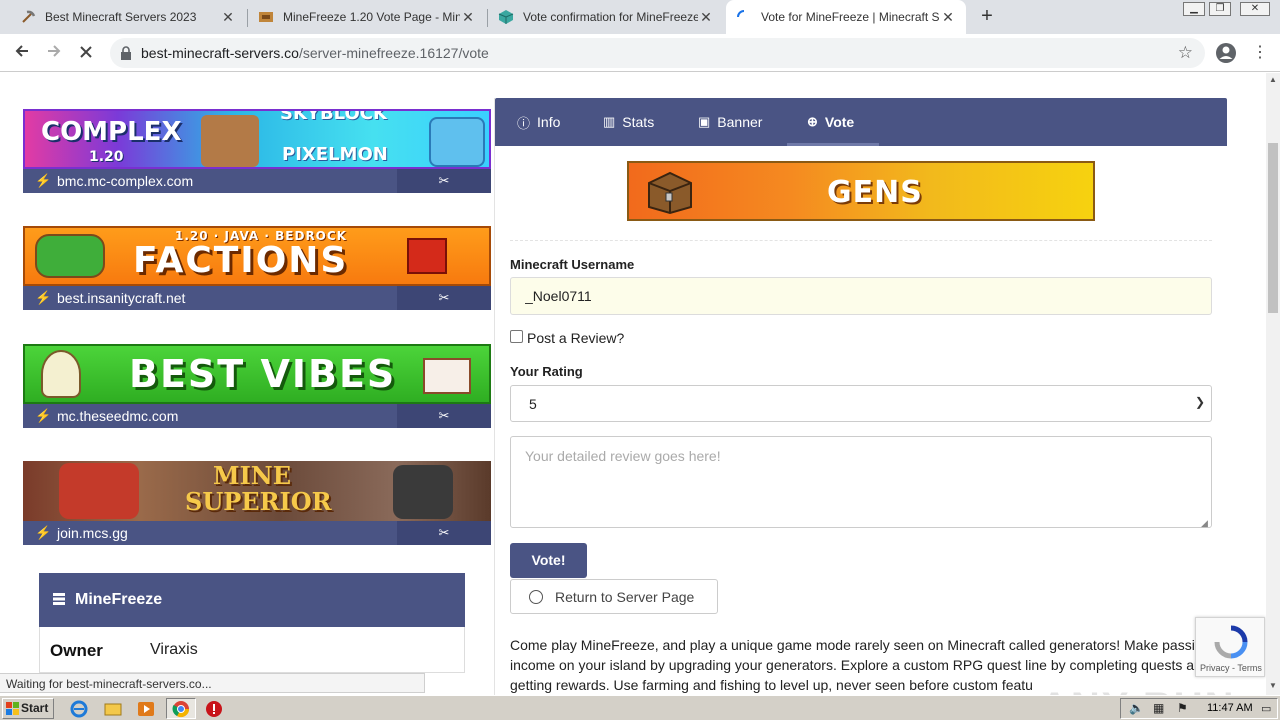  Describe the element at coordinates (670, 193) in the screenshot. I see `chest-icon` at that location.